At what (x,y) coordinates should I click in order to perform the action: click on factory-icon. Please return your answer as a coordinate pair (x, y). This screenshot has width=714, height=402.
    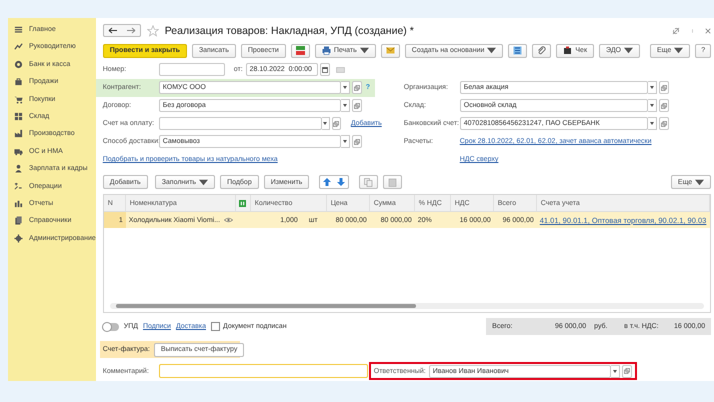
    Looking at the image, I should click on (18, 133).